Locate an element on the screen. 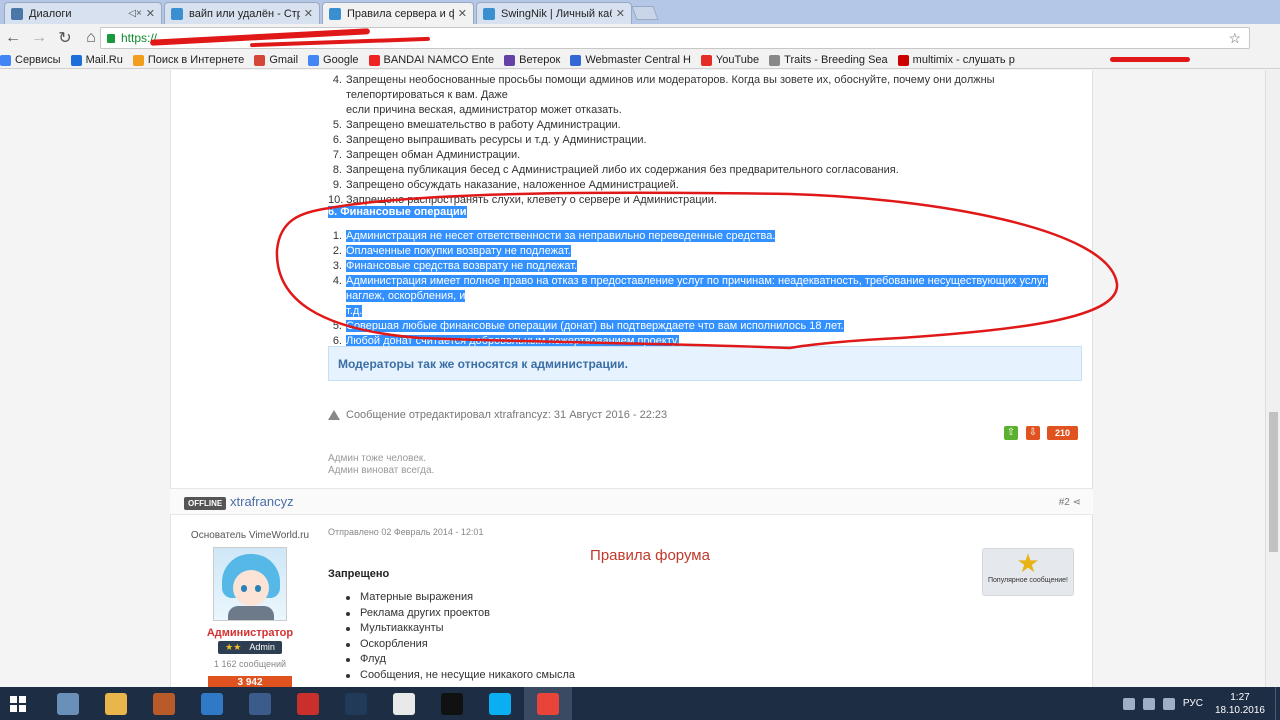  post-number-link: #2 ⋖ is located at coordinates (1070, 502).